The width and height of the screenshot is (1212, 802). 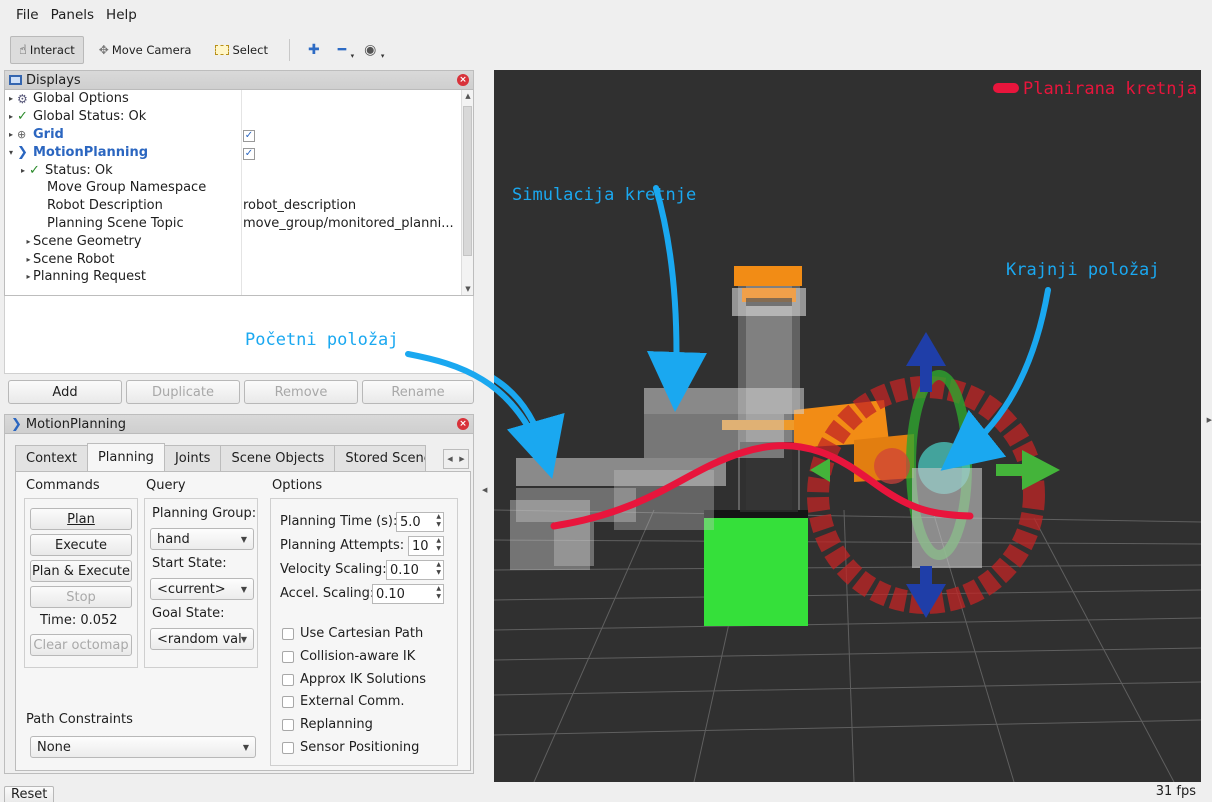 What do you see at coordinates (239, 135) in the screenshot?
I see `tree-row-grid: ▸ ⊕ Grid ✓` at bounding box center [239, 135].